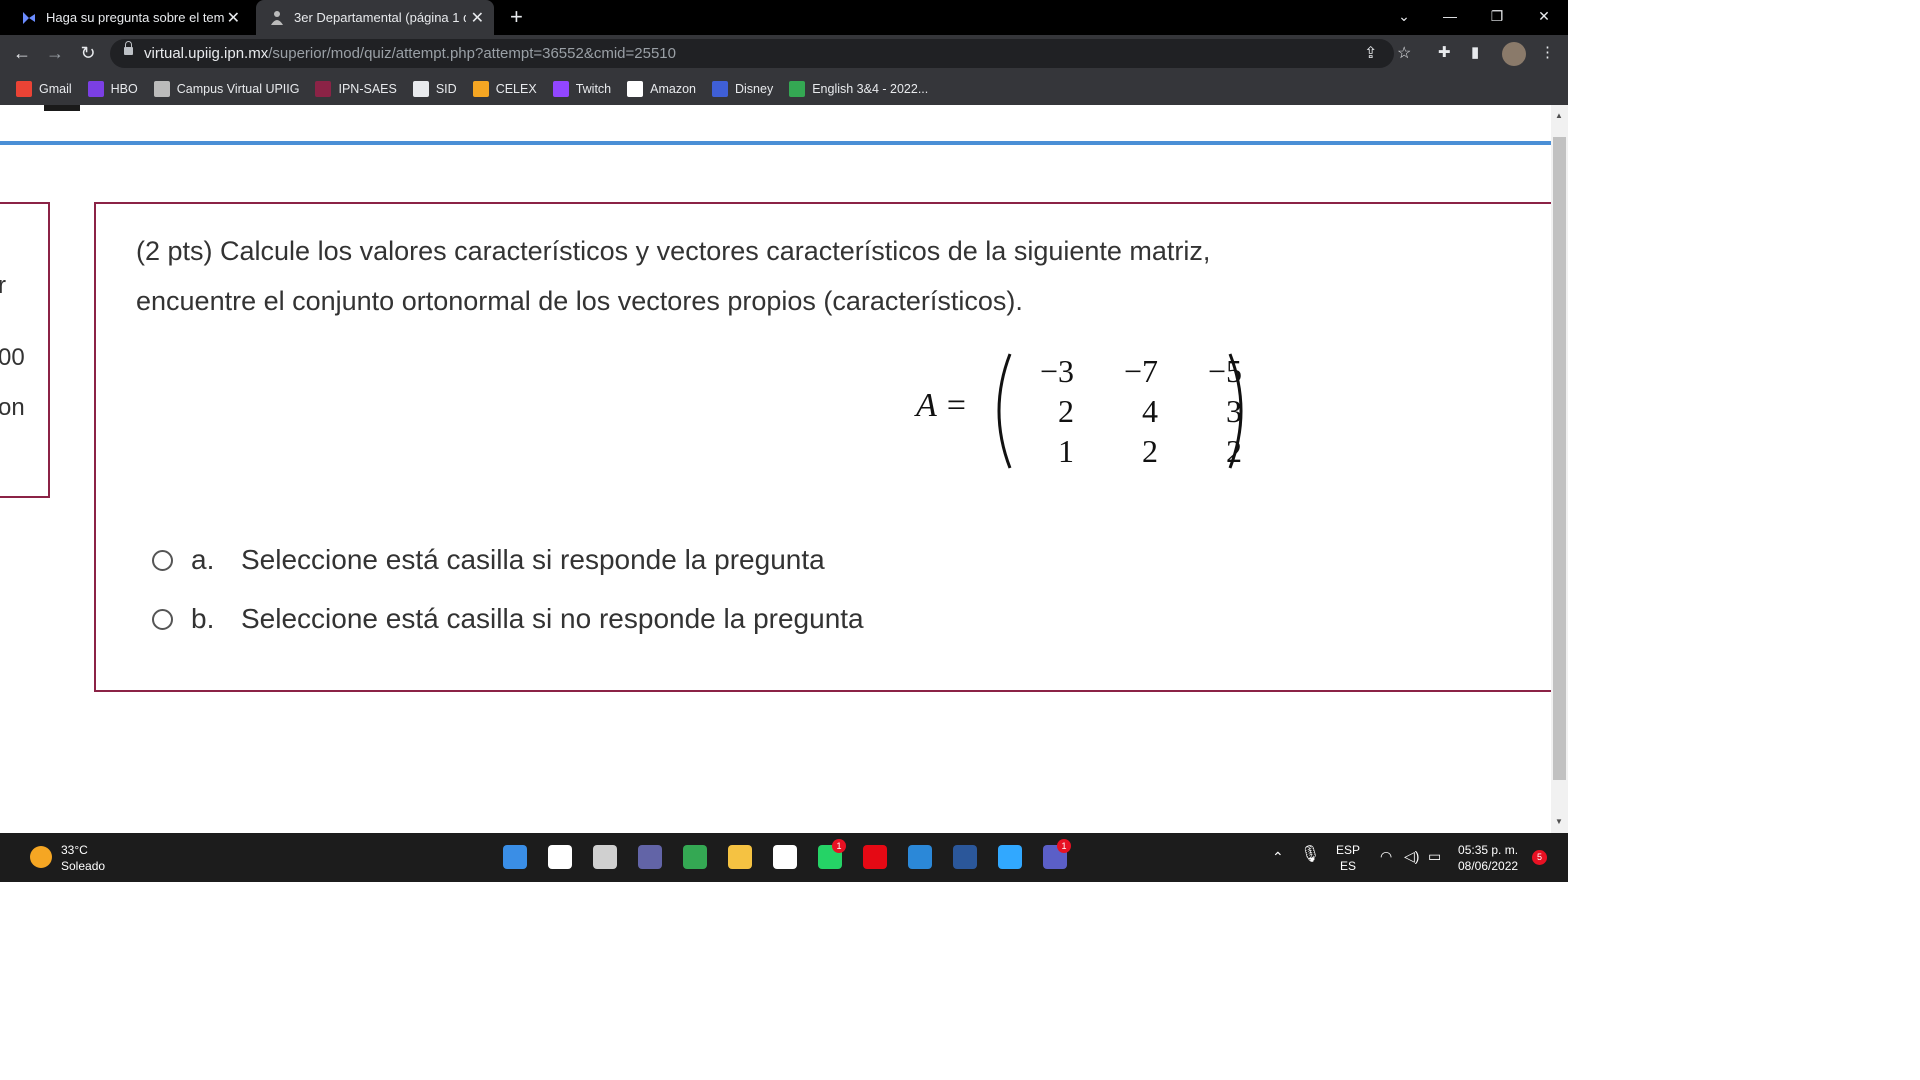 This screenshot has width=1920, height=1080. What do you see at coordinates (1559, 458) in the screenshot?
I see `scroll-thumb` at bounding box center [1559, 458].